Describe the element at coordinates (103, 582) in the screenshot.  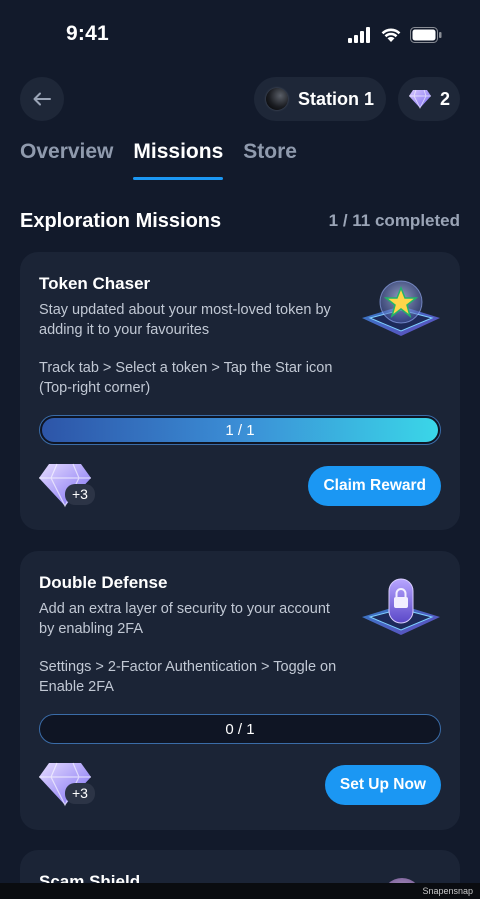
I see `mission-title: Double Defense` at that location.